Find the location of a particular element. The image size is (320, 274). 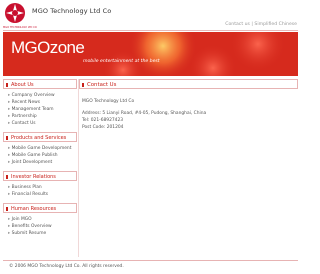

company-name-text: MGO Technology Ltd Co is located at coordinates (108, 101).